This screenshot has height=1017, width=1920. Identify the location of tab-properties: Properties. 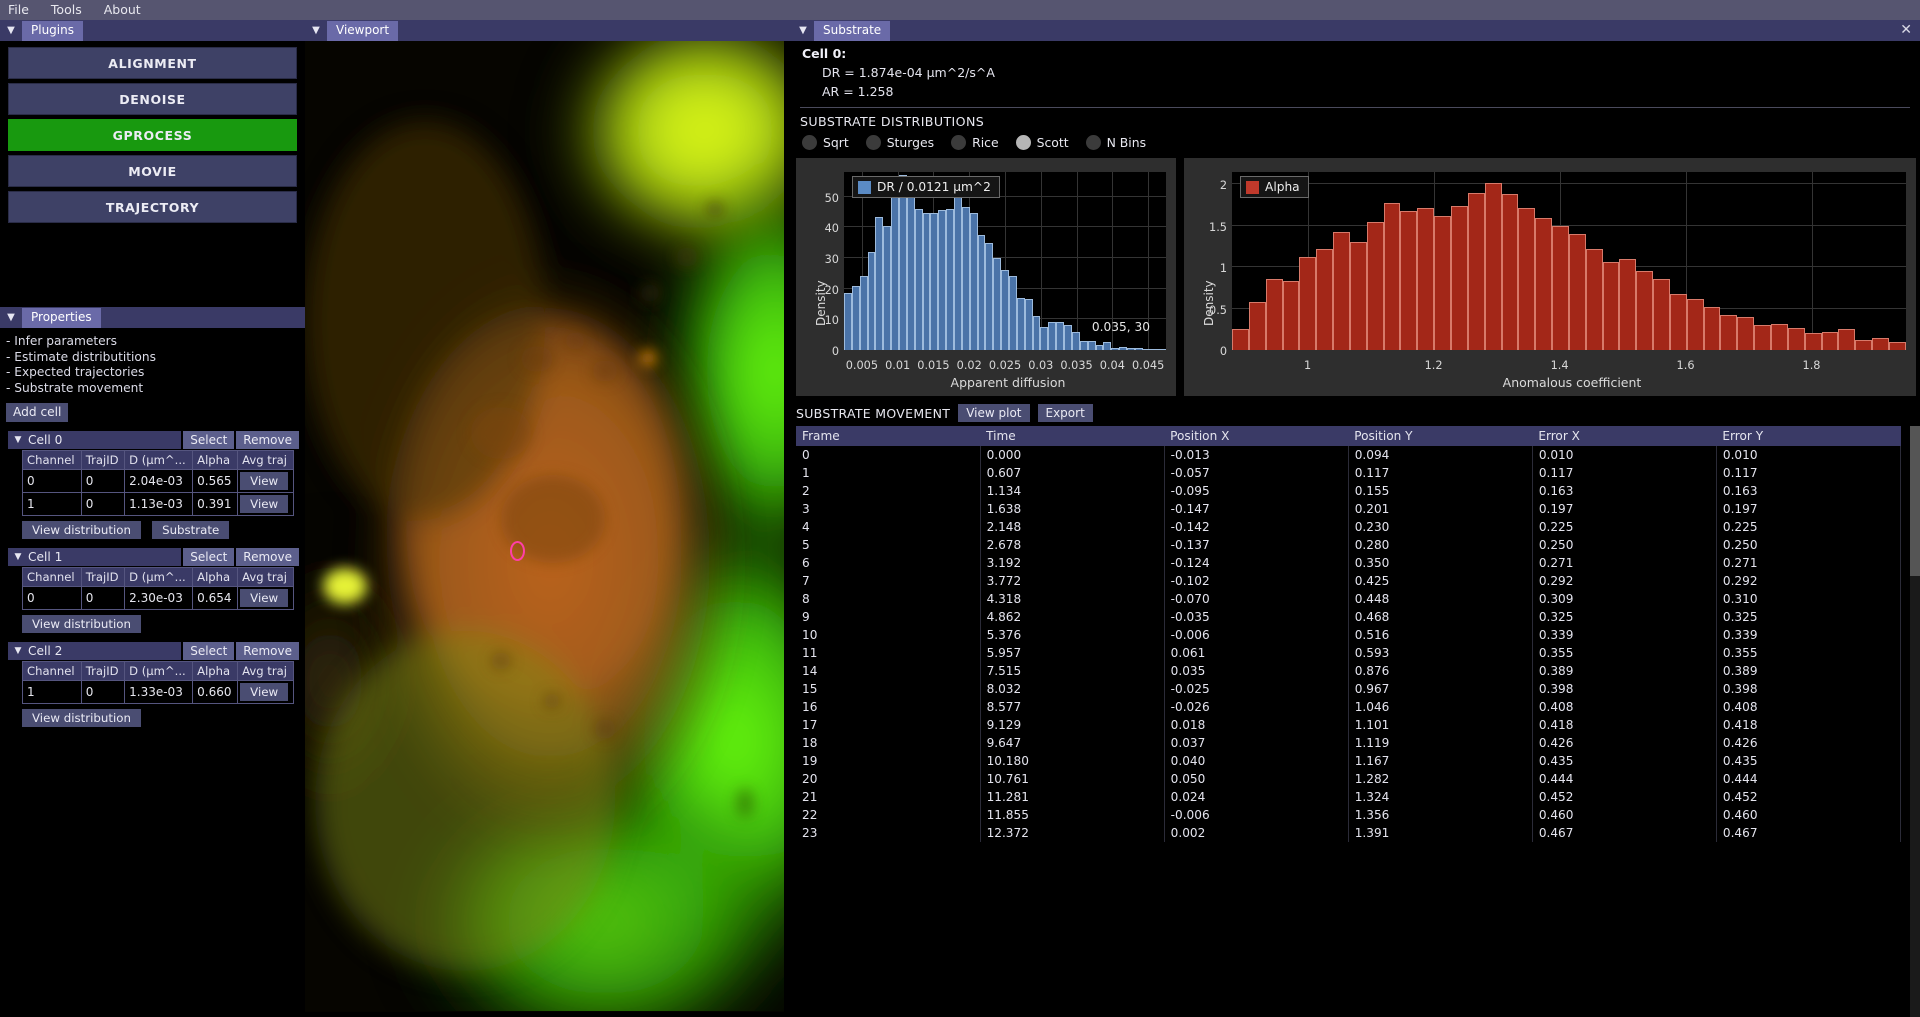
(61, 317).